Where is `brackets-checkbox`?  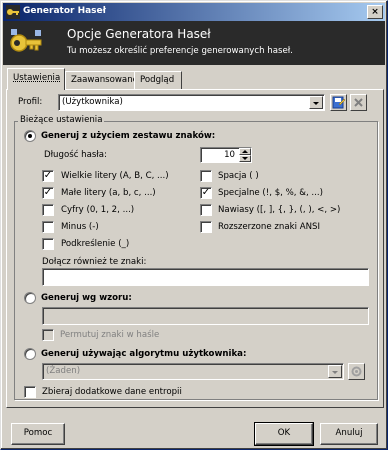 brackets-checkbox is located at coordinates (206, 210).